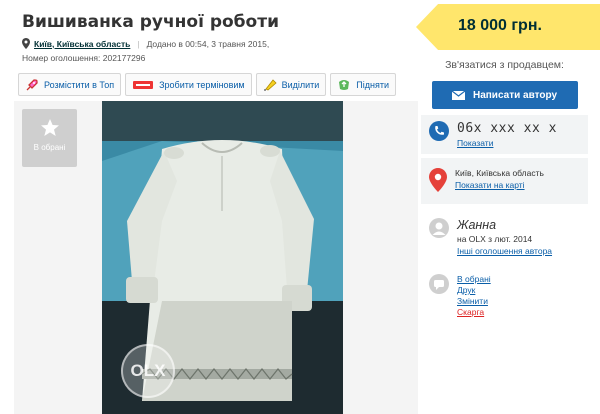 The height and width of the screenshot is (414, 600). What do you see at coordinates (477, 225) in the screenshot?
I see `seller-name: Жанна` at bounding box center [477, 225].